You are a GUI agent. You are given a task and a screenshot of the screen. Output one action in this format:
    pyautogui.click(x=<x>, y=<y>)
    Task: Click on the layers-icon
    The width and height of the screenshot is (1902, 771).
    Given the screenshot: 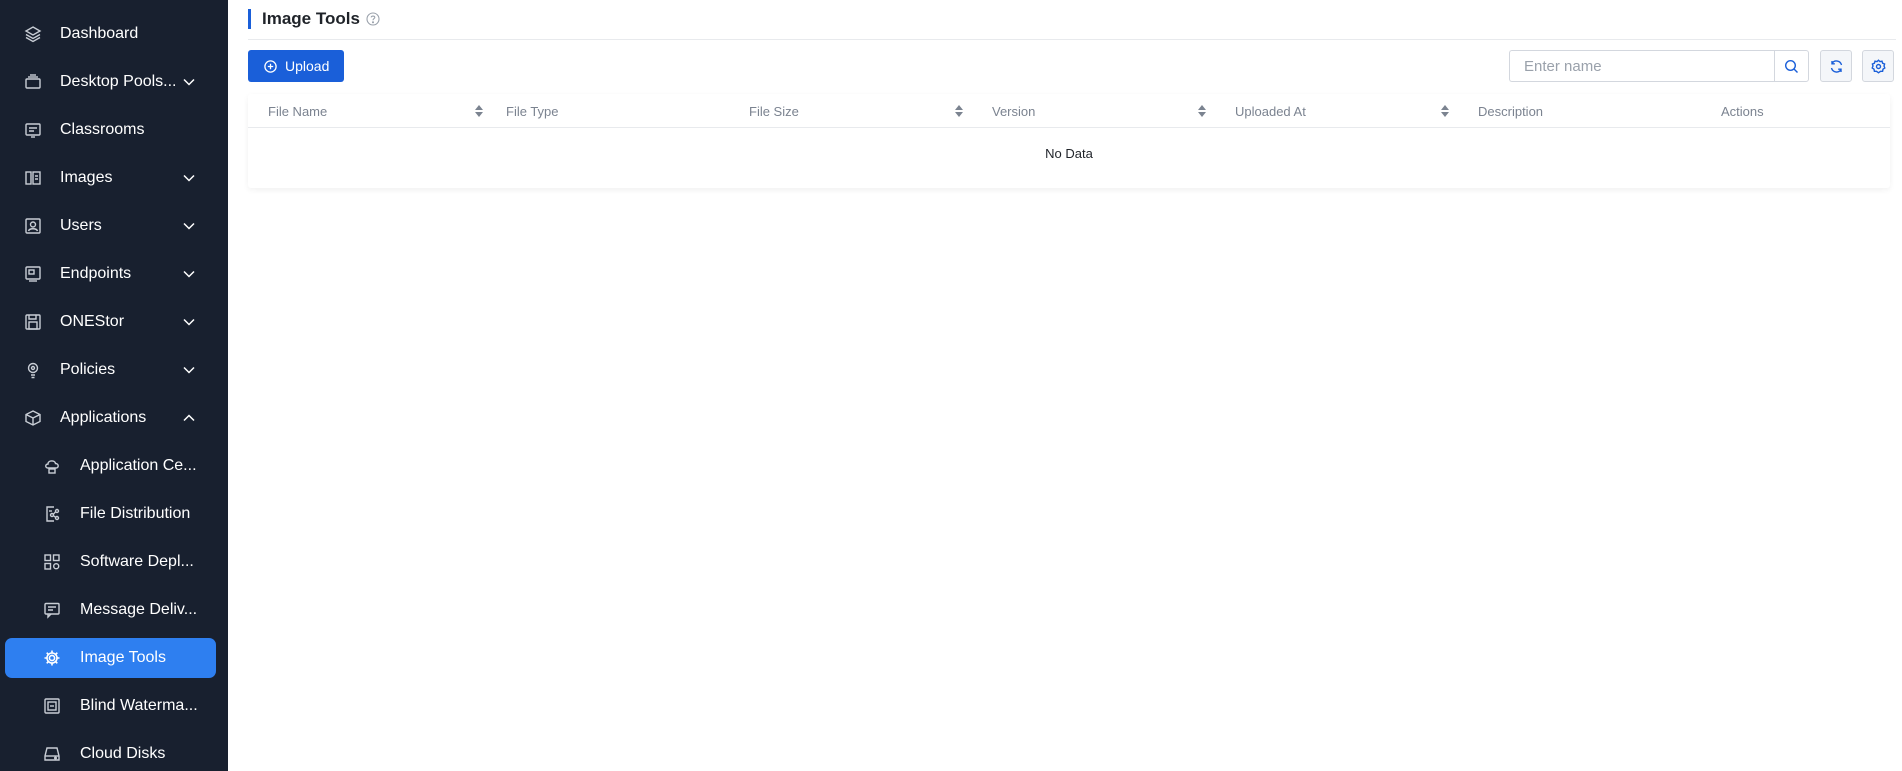 What is the action you would take?
    pyautogui.click(x=33, y=34)
    